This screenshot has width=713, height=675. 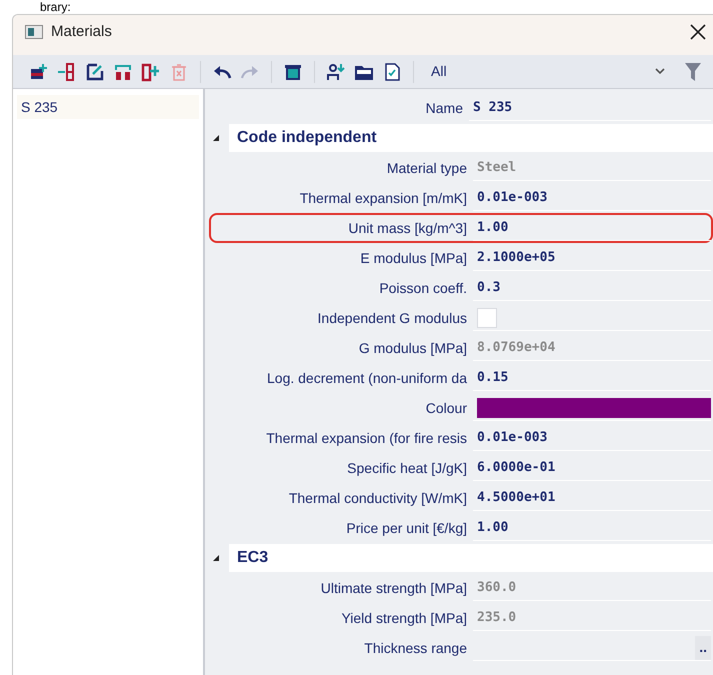 What do you see at coordinates (496, 167) in the screenshot?
I see `property-value: Steel` at bounding box center [496, 167].